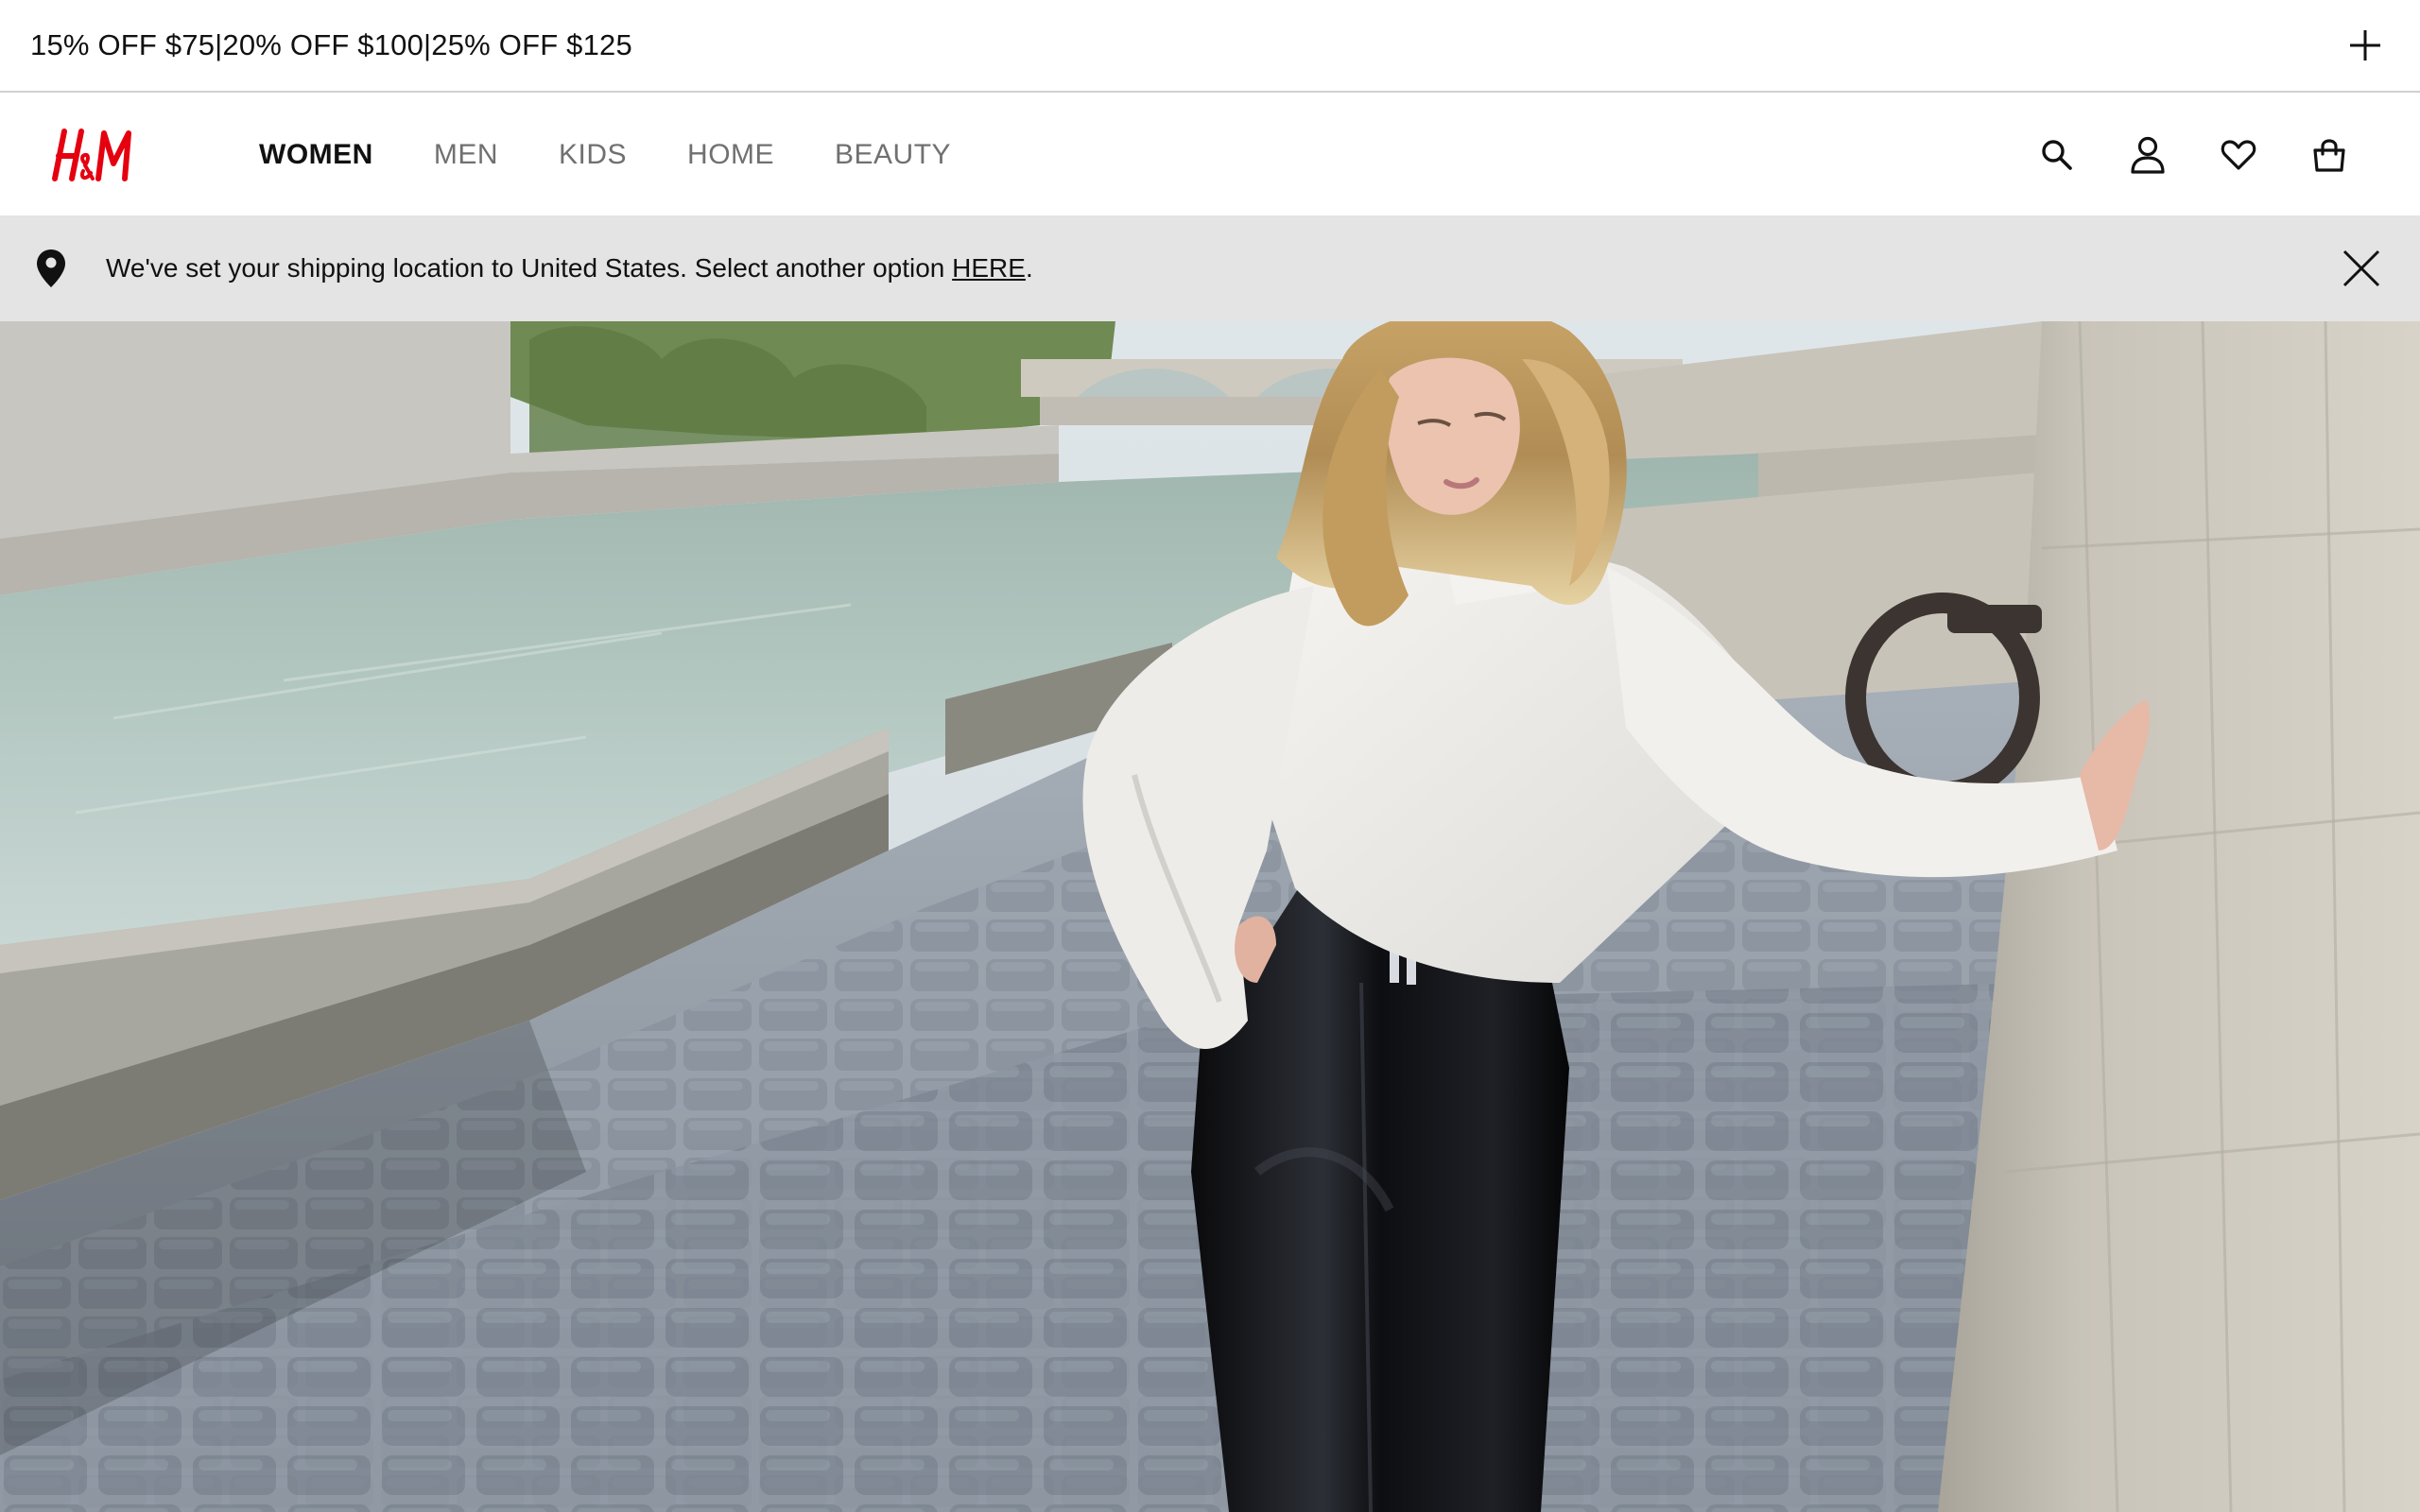 Image resolution: width=2420 pixels, height=1512 pixels. Describe the element at coordinates (989, 268) in the screenshot. I see `shipping-here-link: HERE` at that location.